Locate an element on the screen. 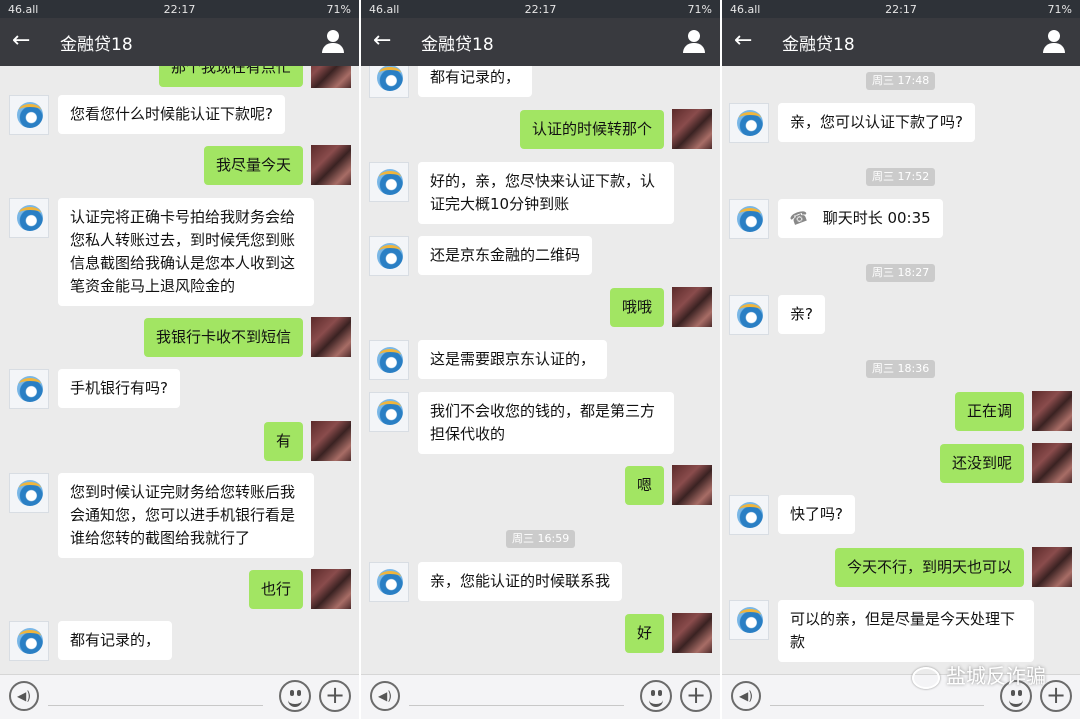  call-record-bubble: ☎ 聊天时长 00:35 is located at coordinates (860, 218).